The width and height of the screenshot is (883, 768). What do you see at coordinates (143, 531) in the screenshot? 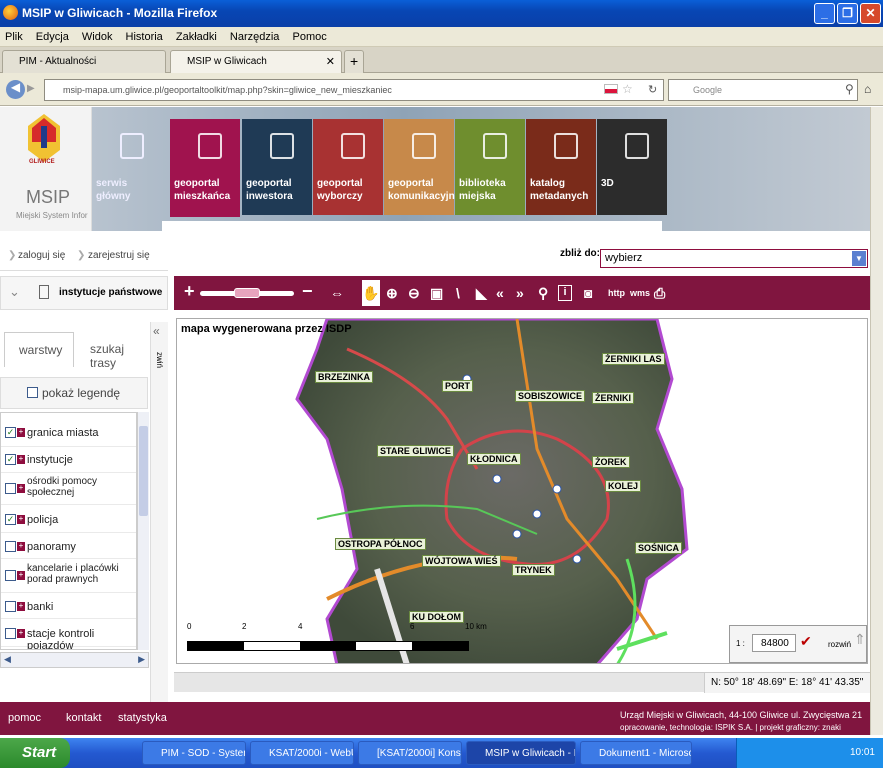
I see `layers-scrollbar` at bounding box center [143, 531].